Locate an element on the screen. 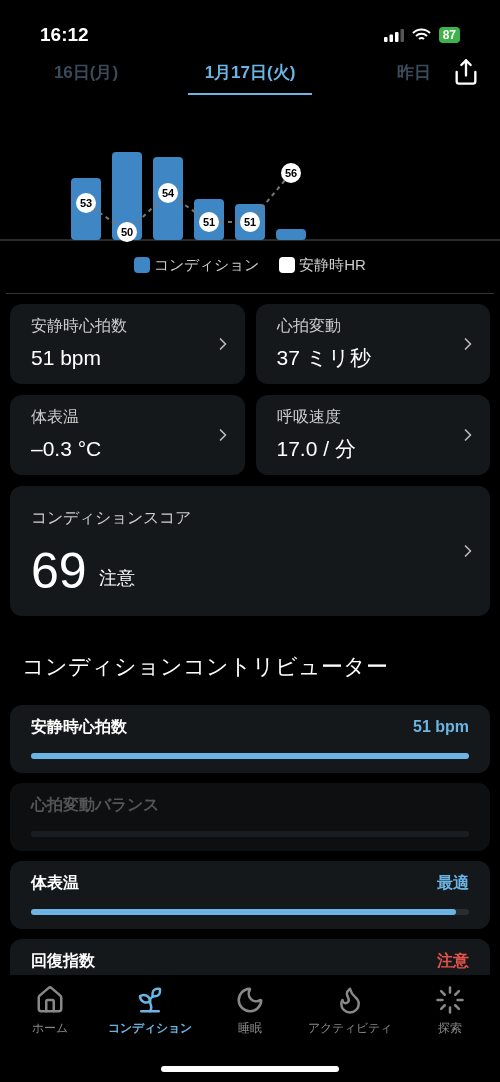 This screenshot has width=500, height=1082. score-value: 69 is located at coordinates (59, 570).